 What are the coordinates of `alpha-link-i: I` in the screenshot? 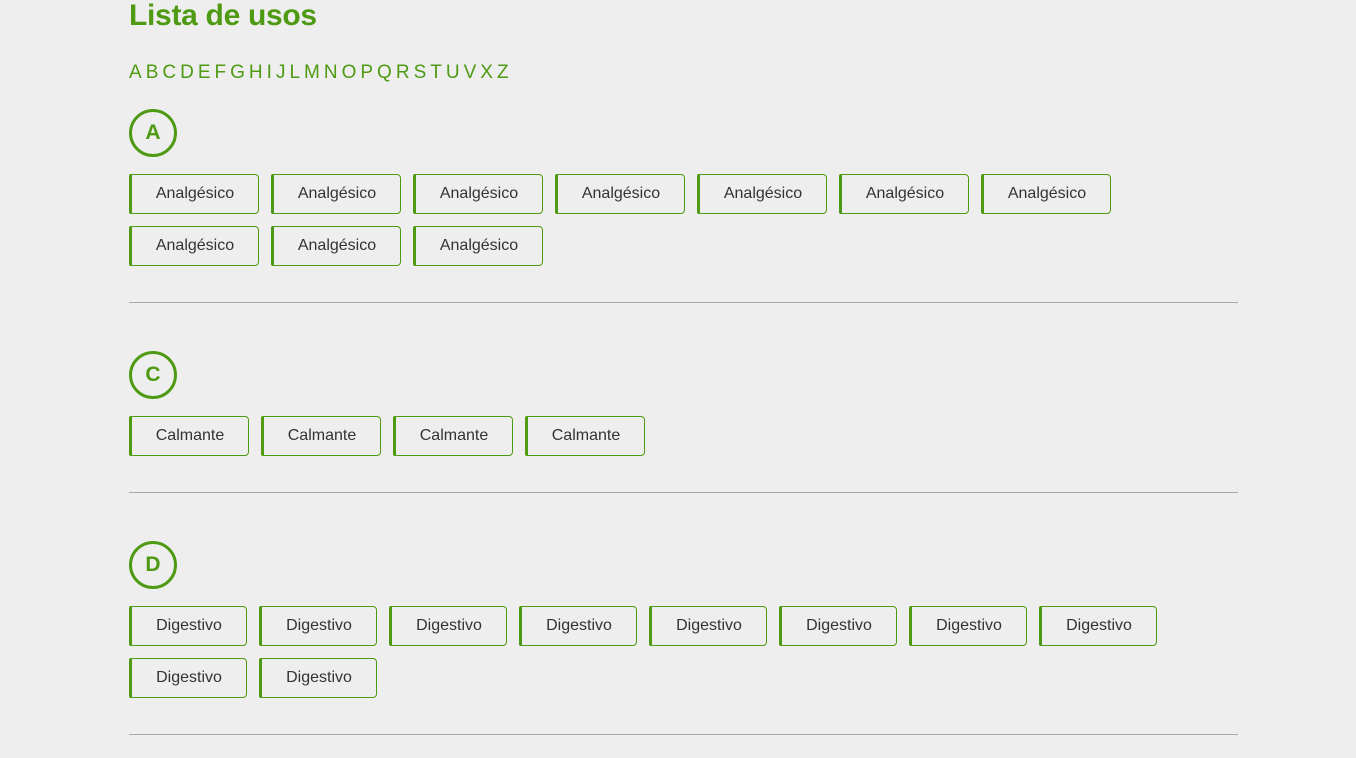 It's located at (269, 73).